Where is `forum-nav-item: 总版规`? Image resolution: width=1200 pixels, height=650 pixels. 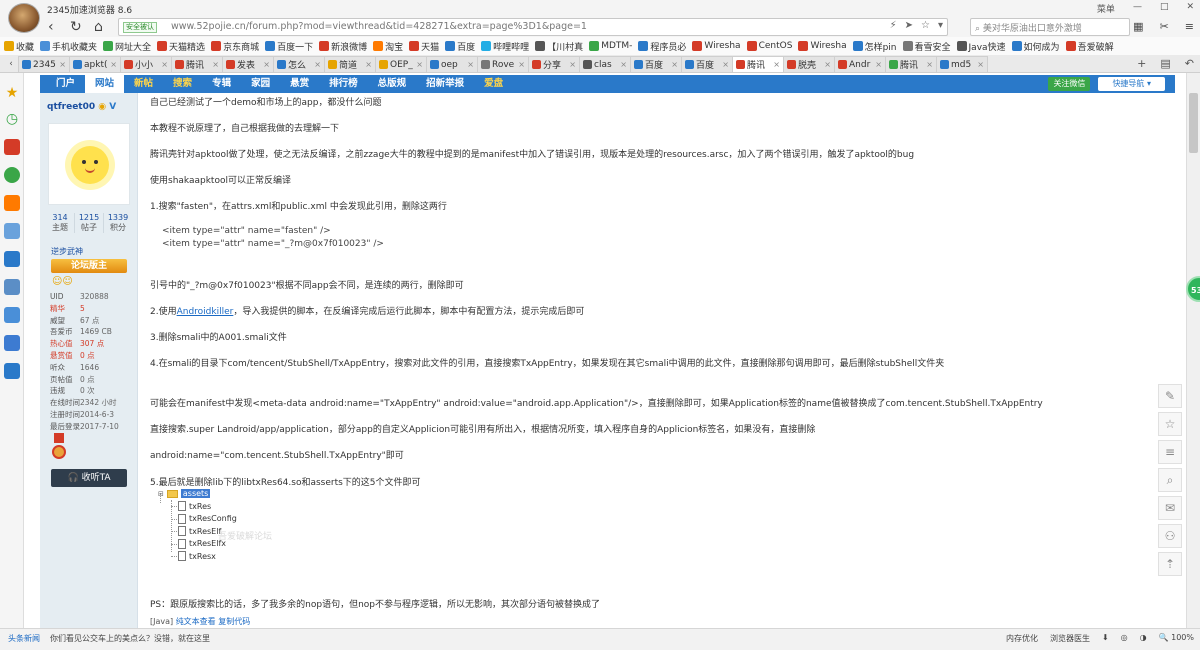 forum-nav-item: 总版规 is located at coordinates (392, 84).